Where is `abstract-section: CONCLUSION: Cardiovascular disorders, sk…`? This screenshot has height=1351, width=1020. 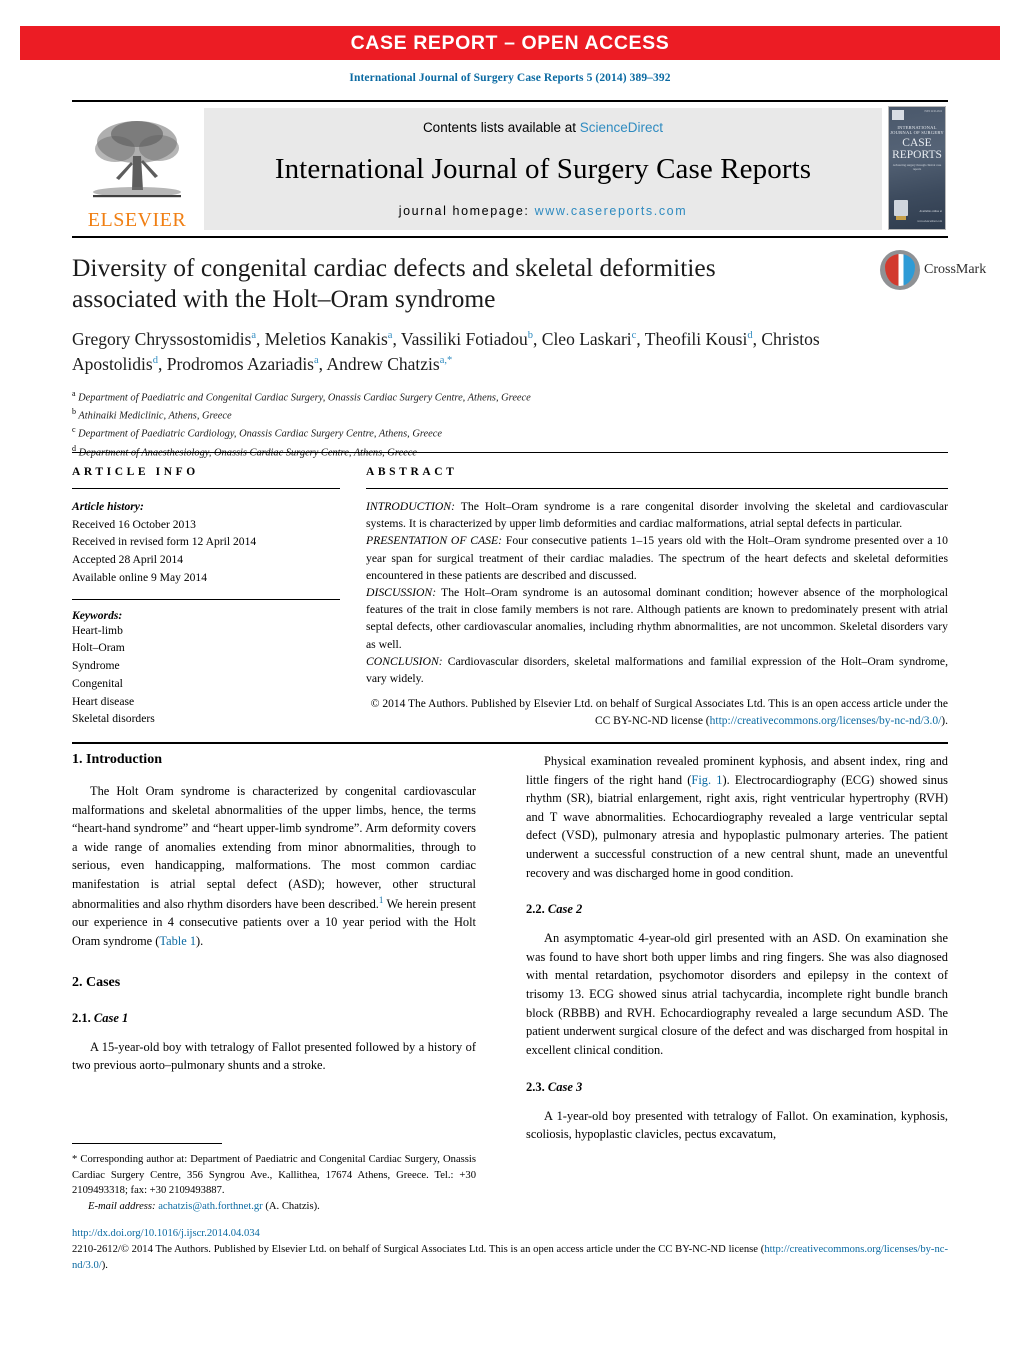 abstract-section: CONCLUSION: Cardiovascular disorders, sk… is located at coordinates (657, 670).